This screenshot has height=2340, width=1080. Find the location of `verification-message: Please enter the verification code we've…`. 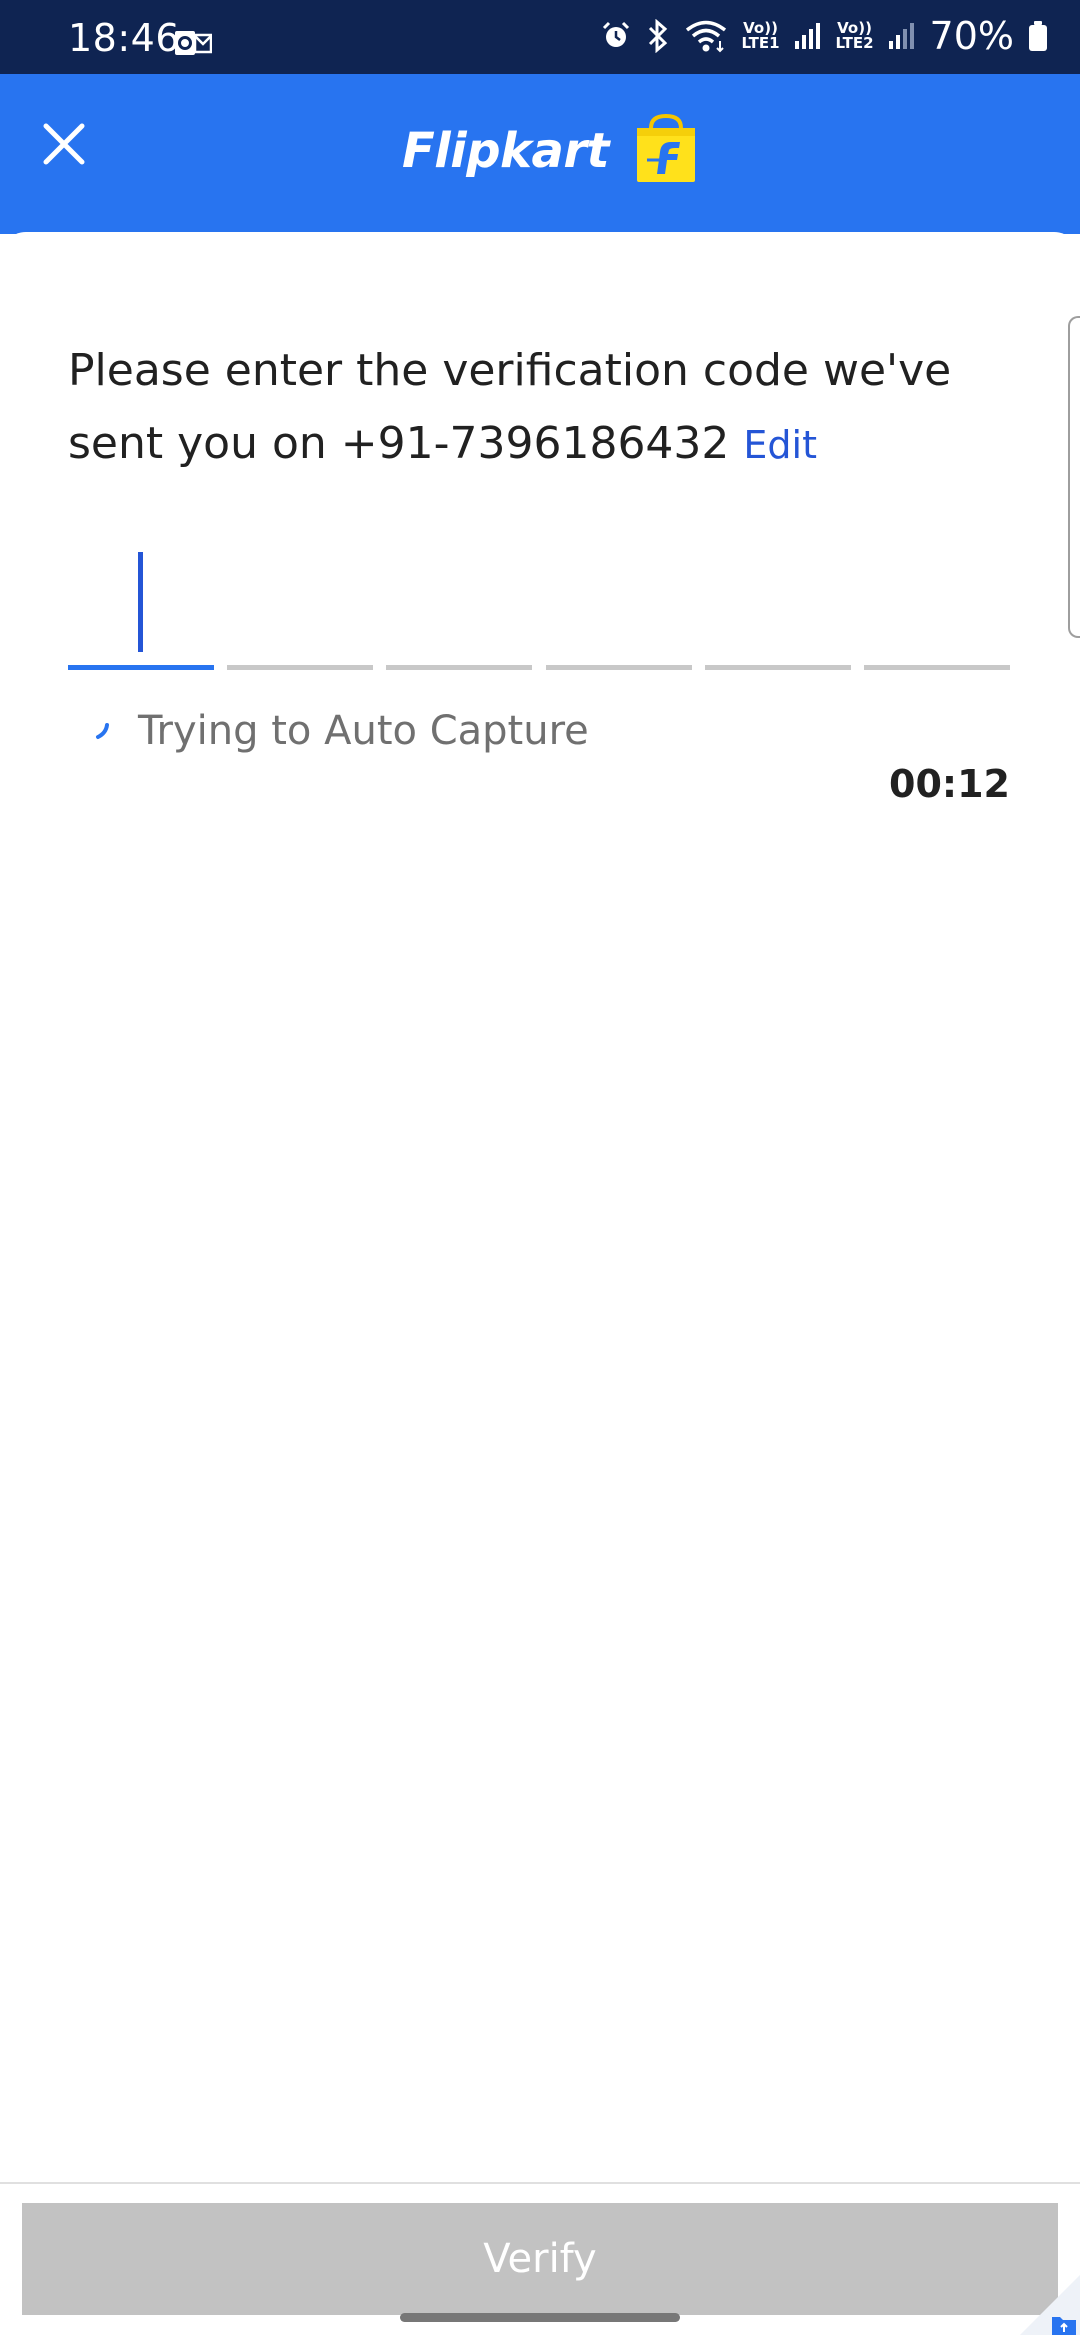

verification-message: Please enter the verification code we've… is located at coordinates (518, 408).